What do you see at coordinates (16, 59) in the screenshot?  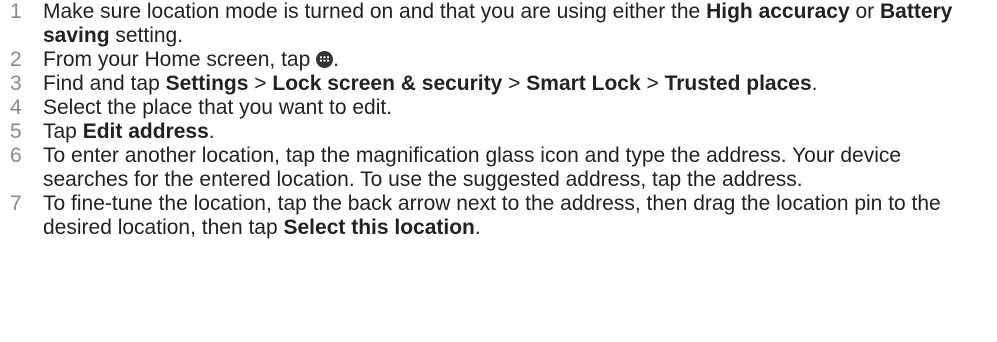 I see `step-number: 2` at bounding box center [16, 59].